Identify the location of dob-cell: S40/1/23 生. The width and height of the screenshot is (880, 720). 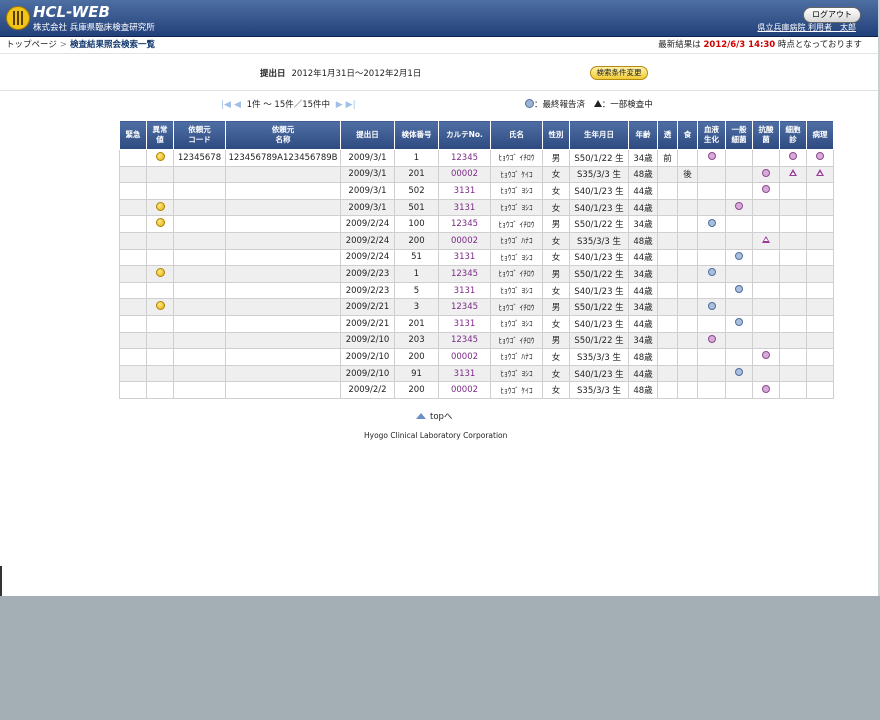
(599, 290).